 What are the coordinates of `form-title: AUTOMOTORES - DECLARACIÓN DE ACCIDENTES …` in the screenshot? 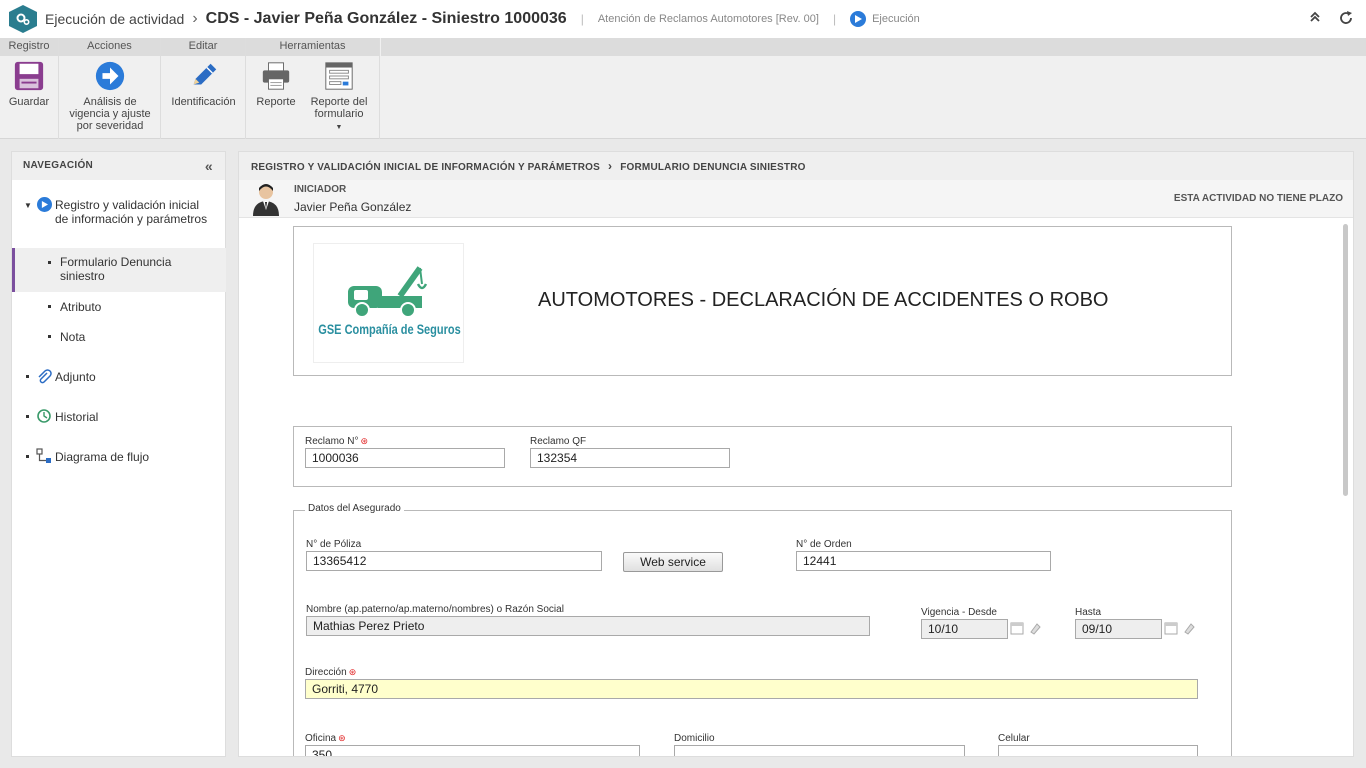 It's located at (823, 300).